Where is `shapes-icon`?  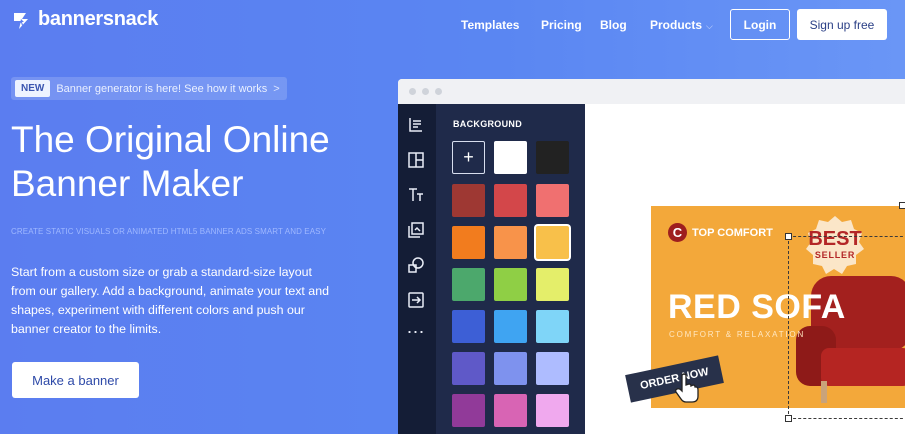 shapes-icon is located at coordinates (416, 266).